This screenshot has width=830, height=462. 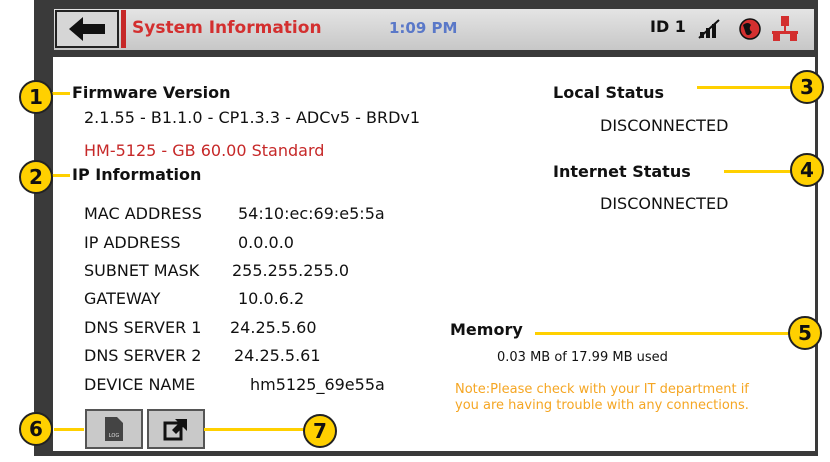 What do you see at coordinates (266, 242) in the screenshot?
I see `ip-row-value: 0.0.0.0` at bounding box center [266, 242].